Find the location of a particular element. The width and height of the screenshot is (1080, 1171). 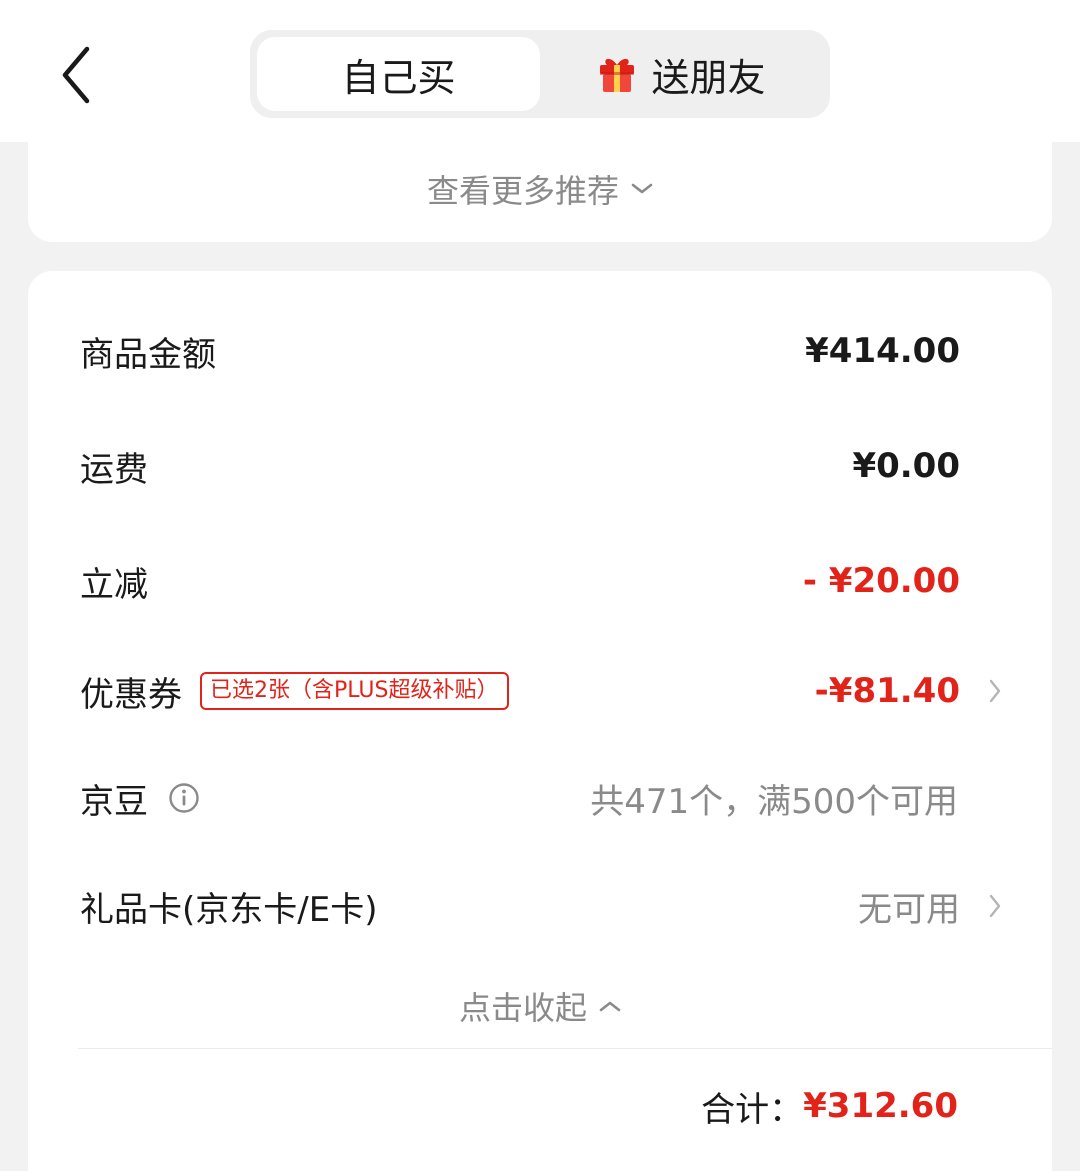

collapse-button: 点击收起 is located at coordinates (540, 1006).